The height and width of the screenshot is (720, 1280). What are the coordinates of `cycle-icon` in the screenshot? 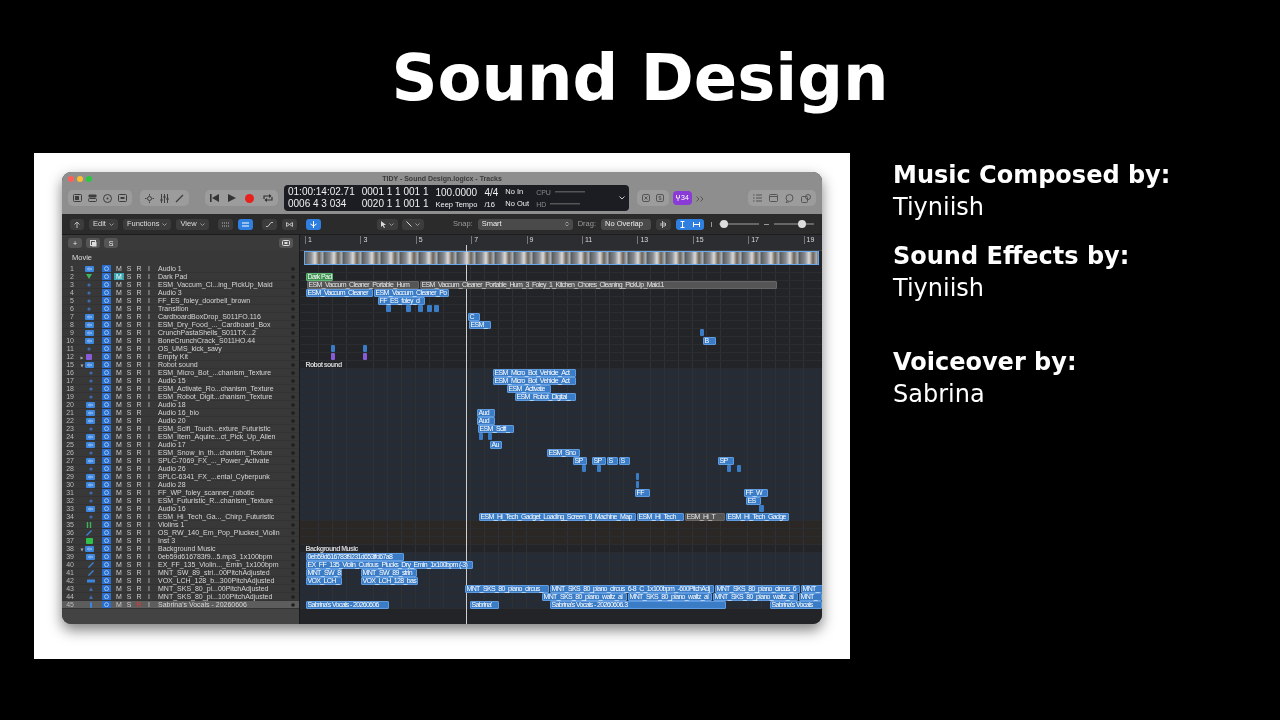 It's located at (268, 198).